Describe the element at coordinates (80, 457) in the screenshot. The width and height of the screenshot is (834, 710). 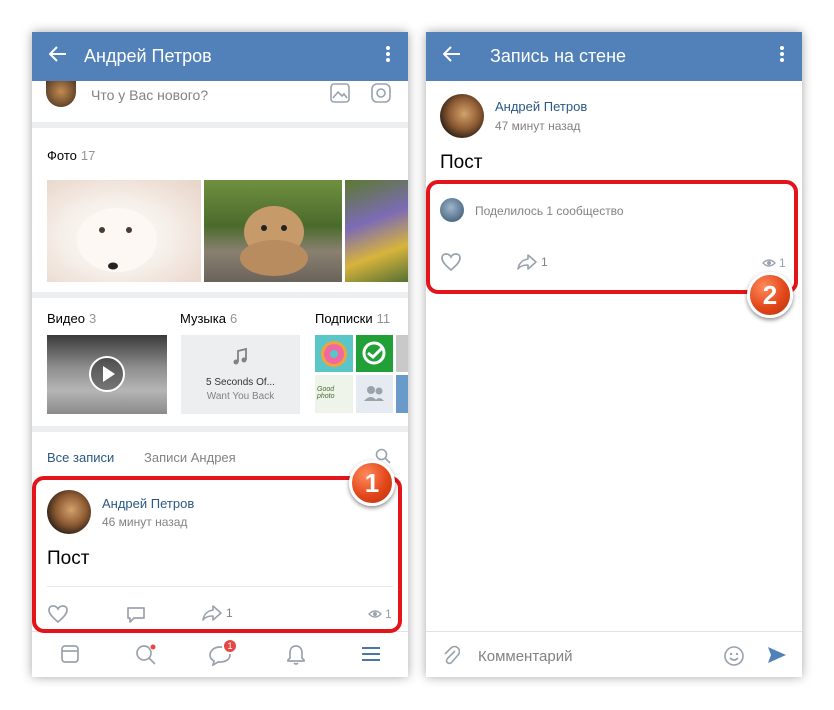
I see `tab-all-posts: Все записи` at that location.